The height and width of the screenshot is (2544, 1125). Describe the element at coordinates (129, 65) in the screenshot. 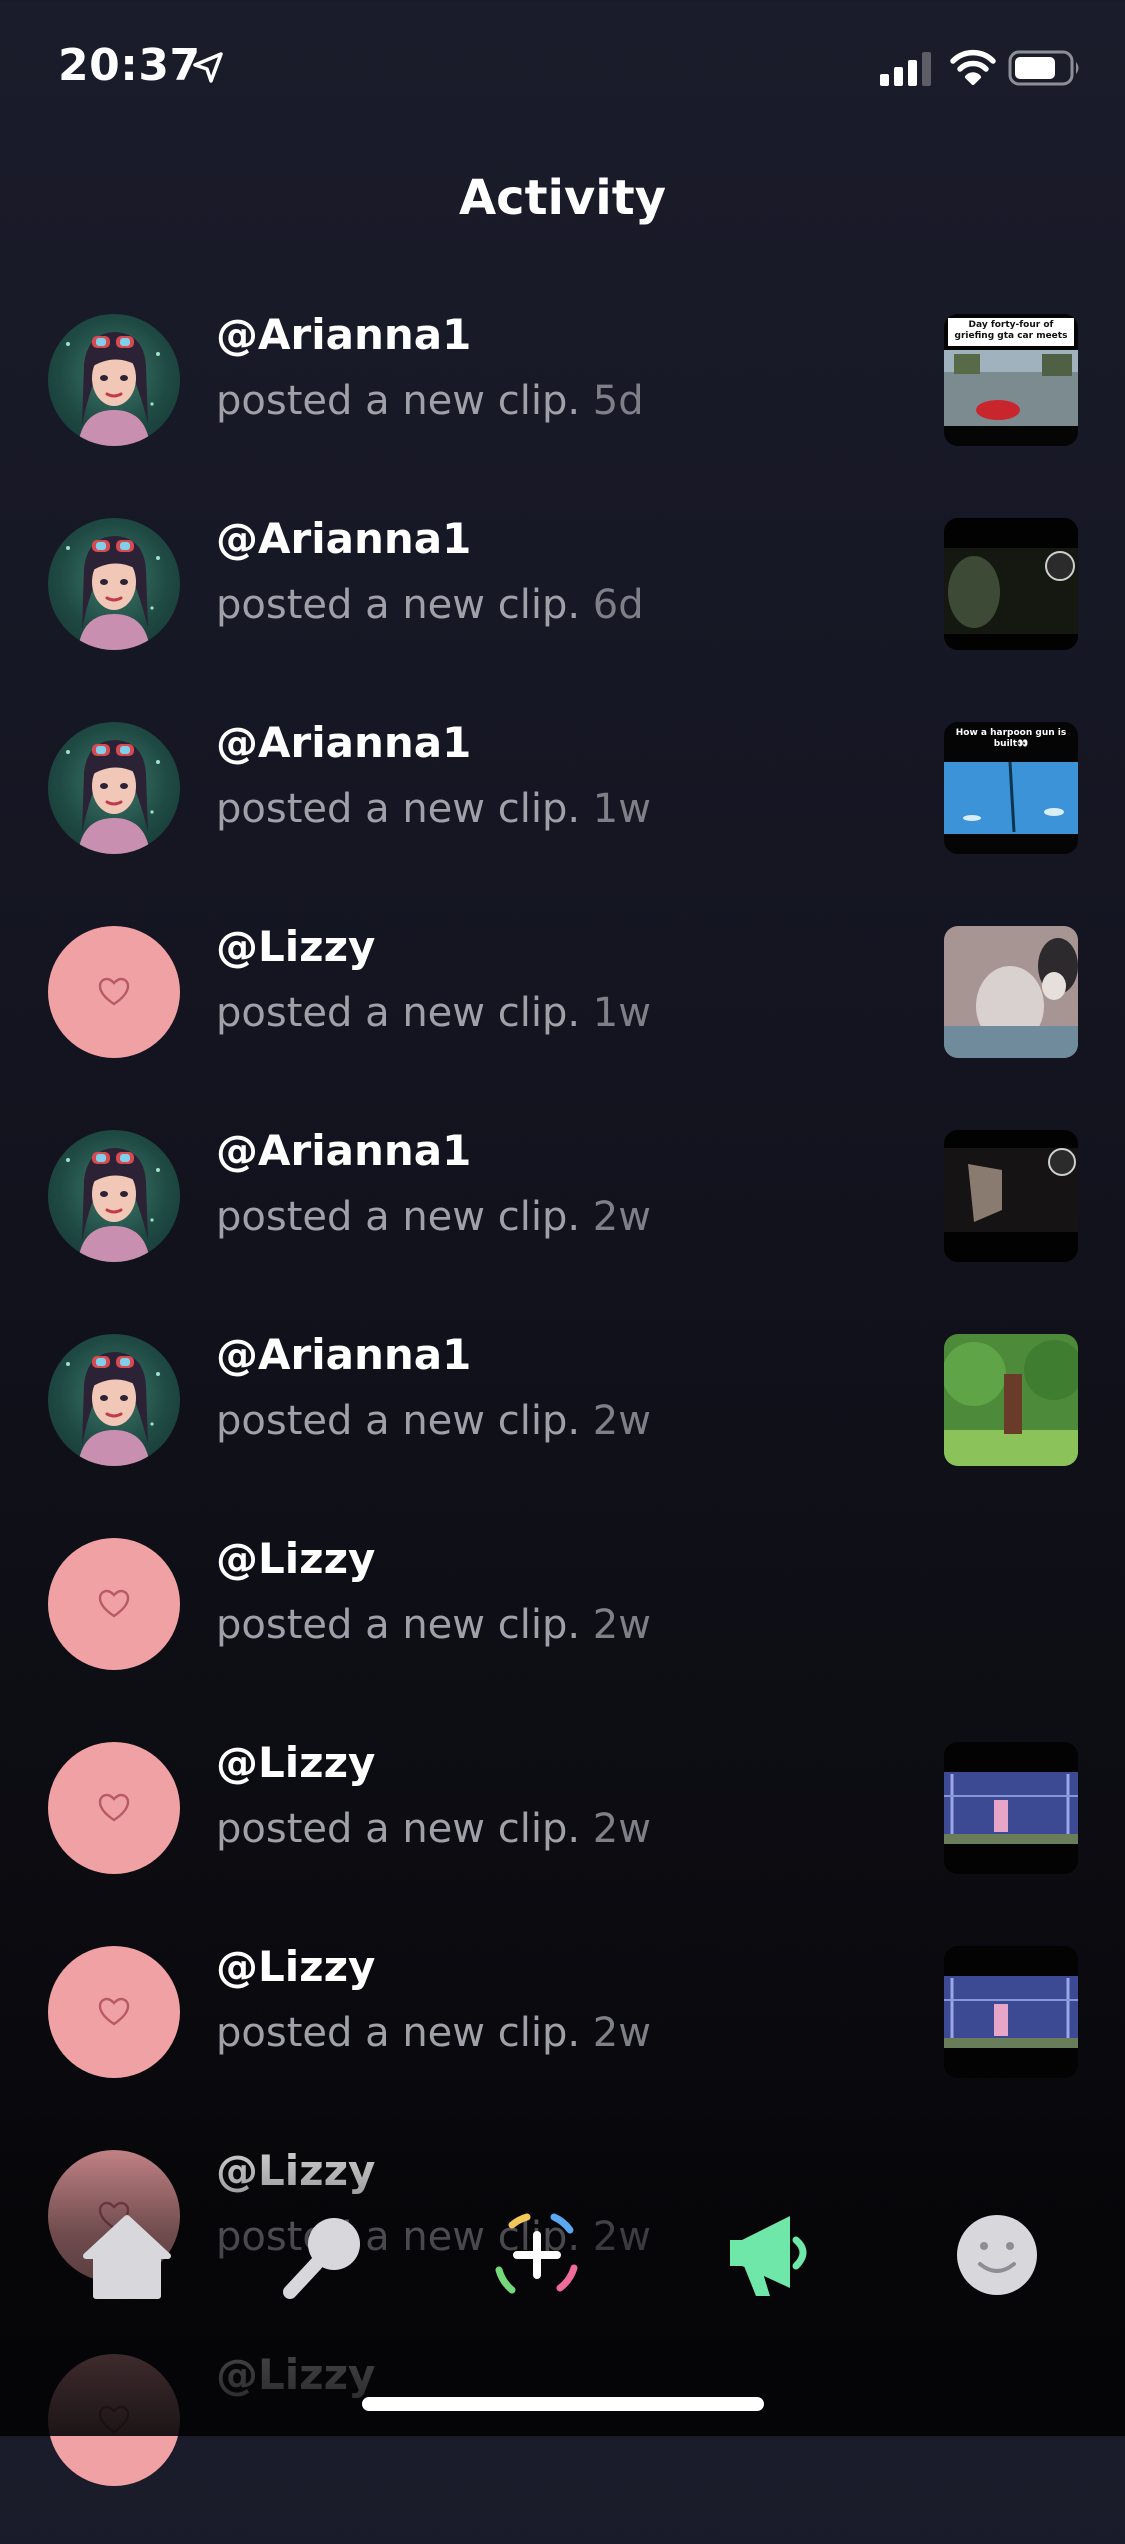

I see `status-time: 20:37` at that location.